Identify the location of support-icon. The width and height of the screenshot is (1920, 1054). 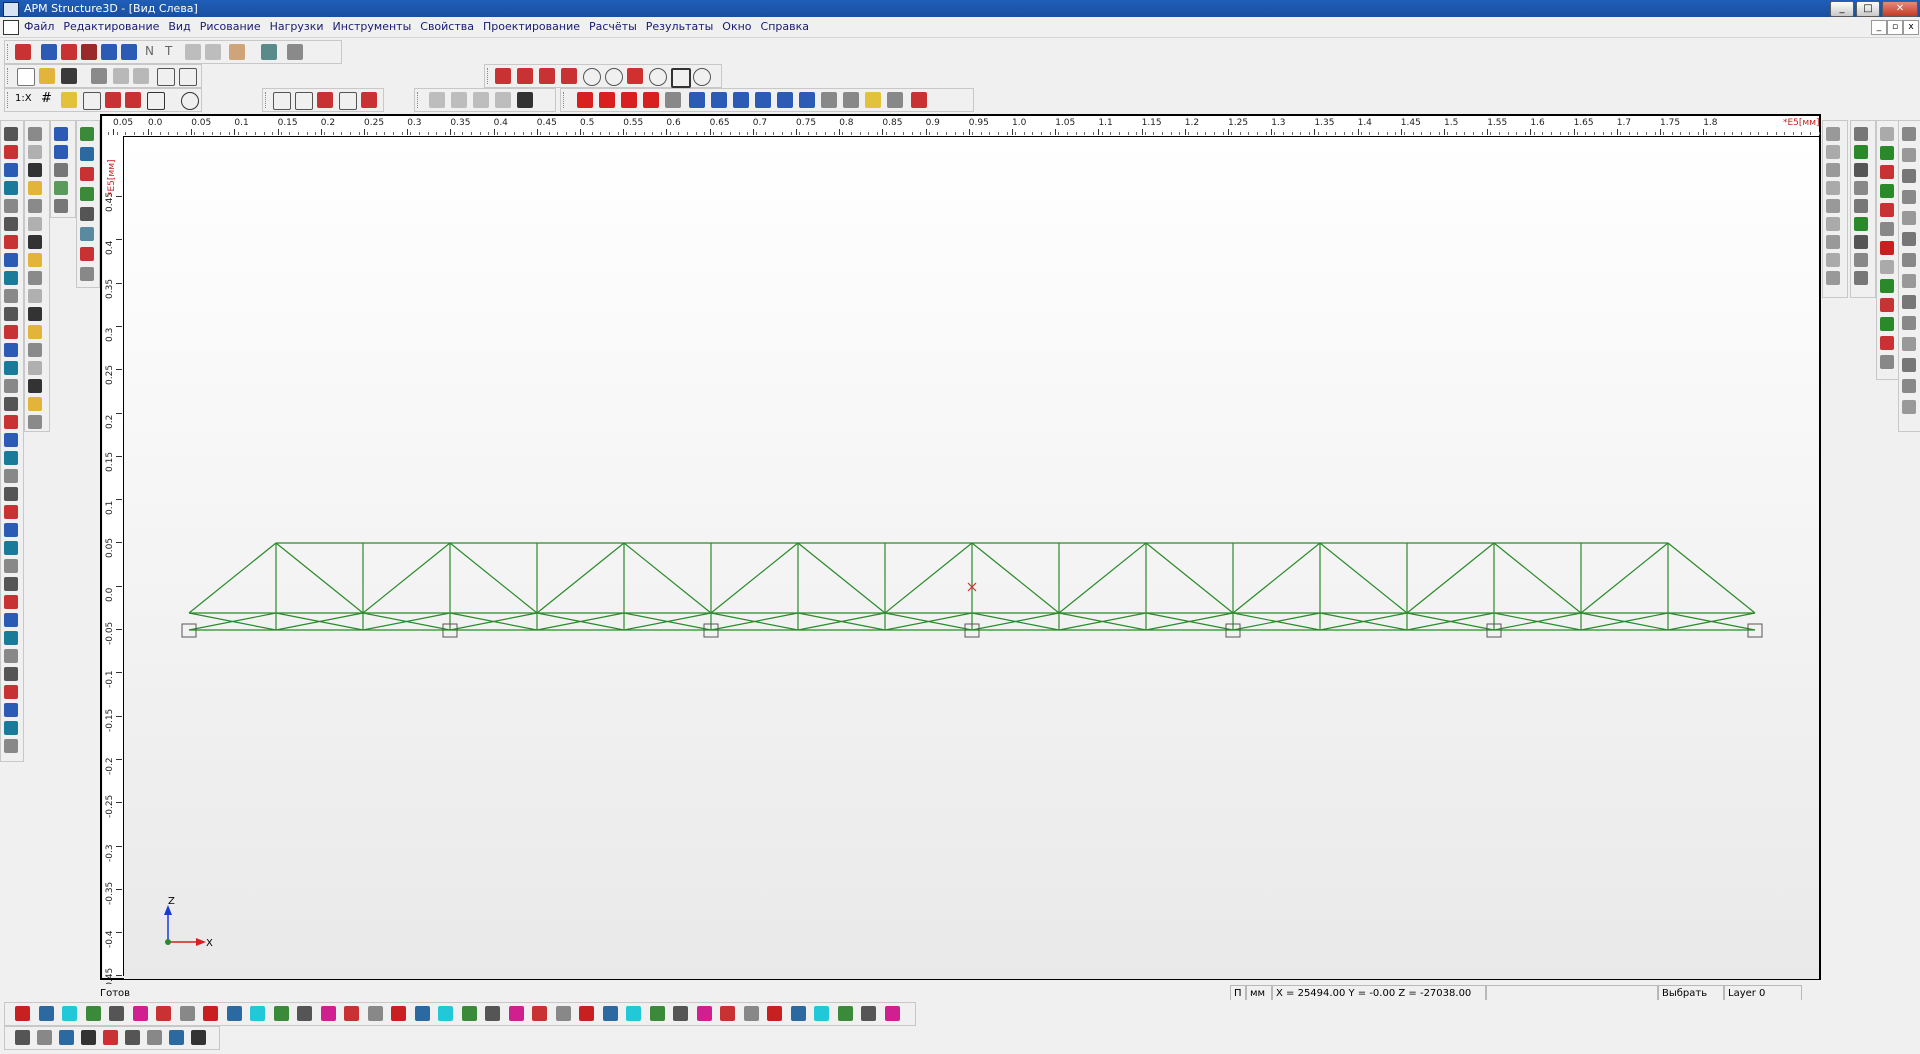
(109, 52).